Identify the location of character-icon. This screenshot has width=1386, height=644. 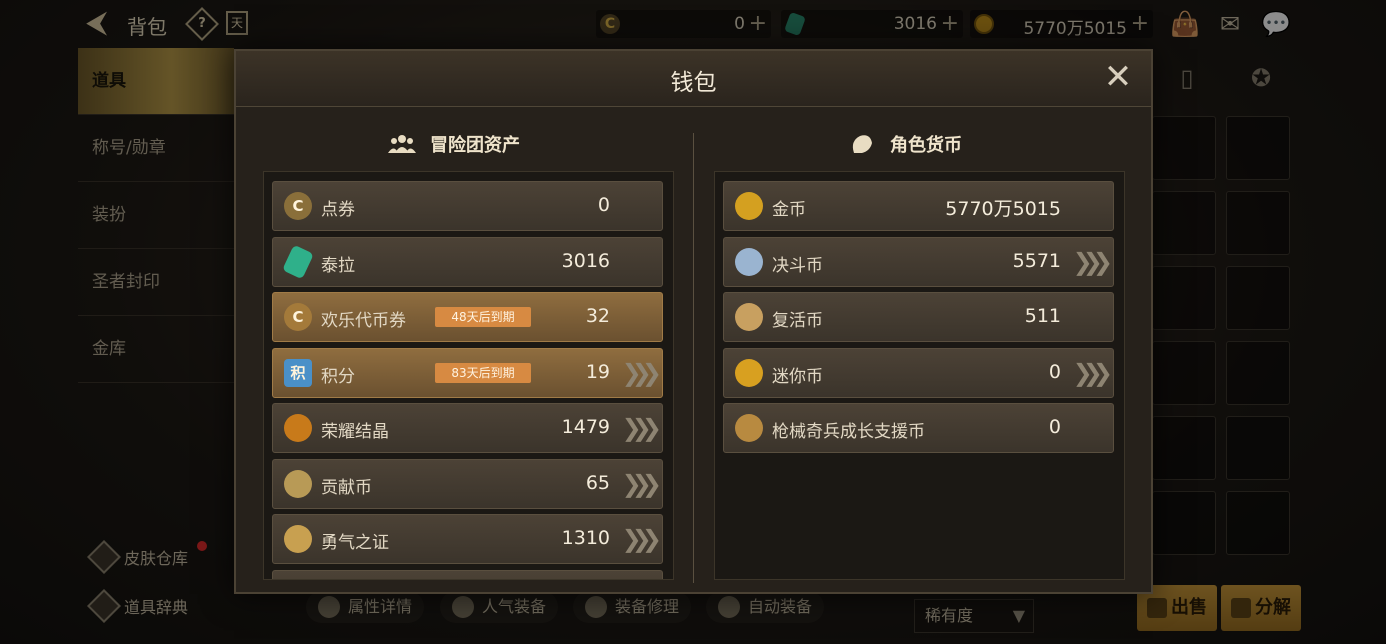
(862, 144).